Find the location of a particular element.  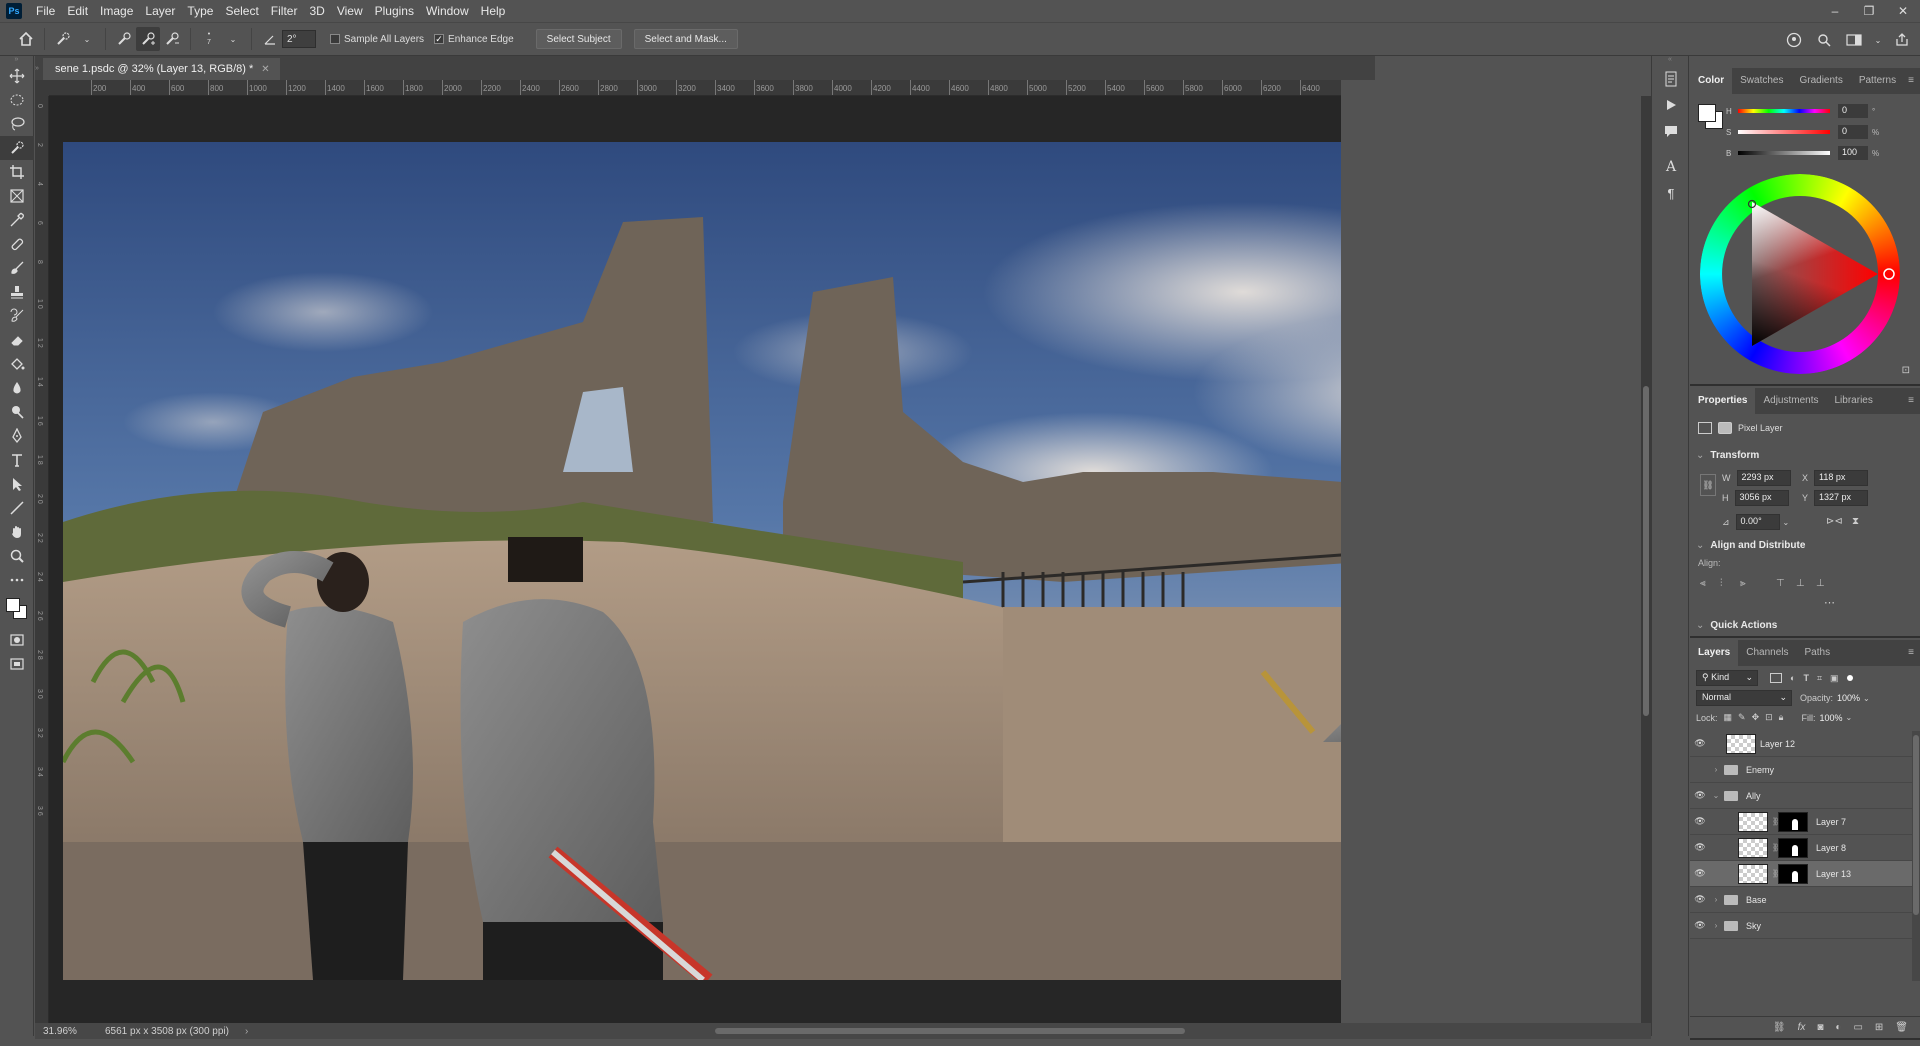

x-input: 118 px is located at coordinates (1841, 478).